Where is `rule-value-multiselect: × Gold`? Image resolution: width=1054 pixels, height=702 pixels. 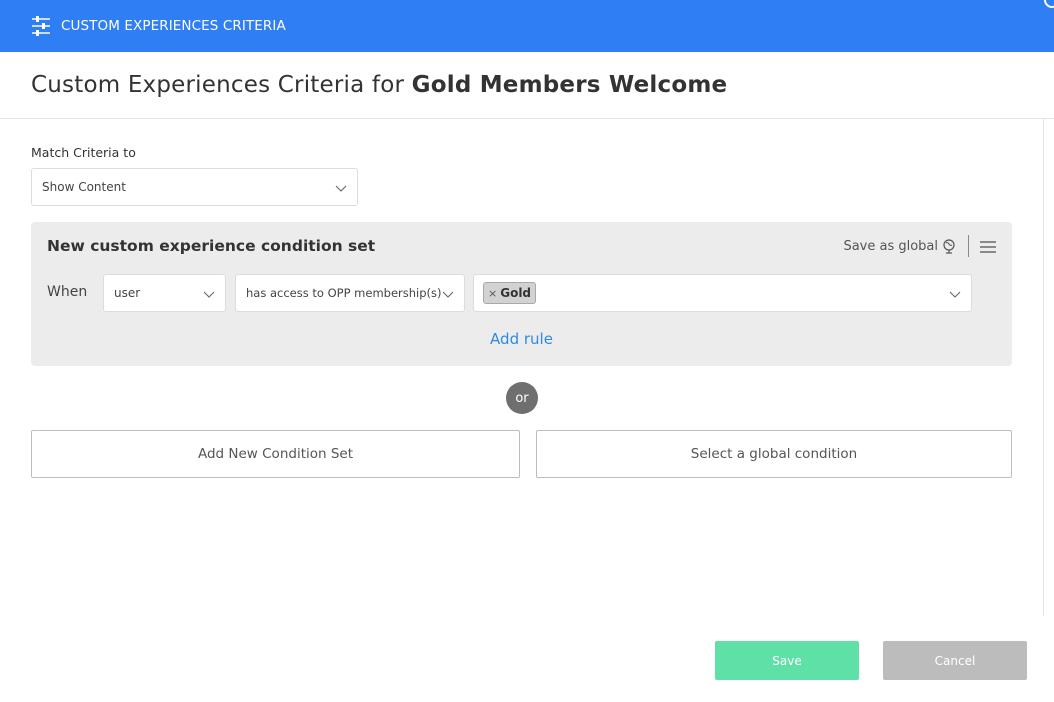 rule-value-multiselect: × Gold is located at coordinates (722, 293).